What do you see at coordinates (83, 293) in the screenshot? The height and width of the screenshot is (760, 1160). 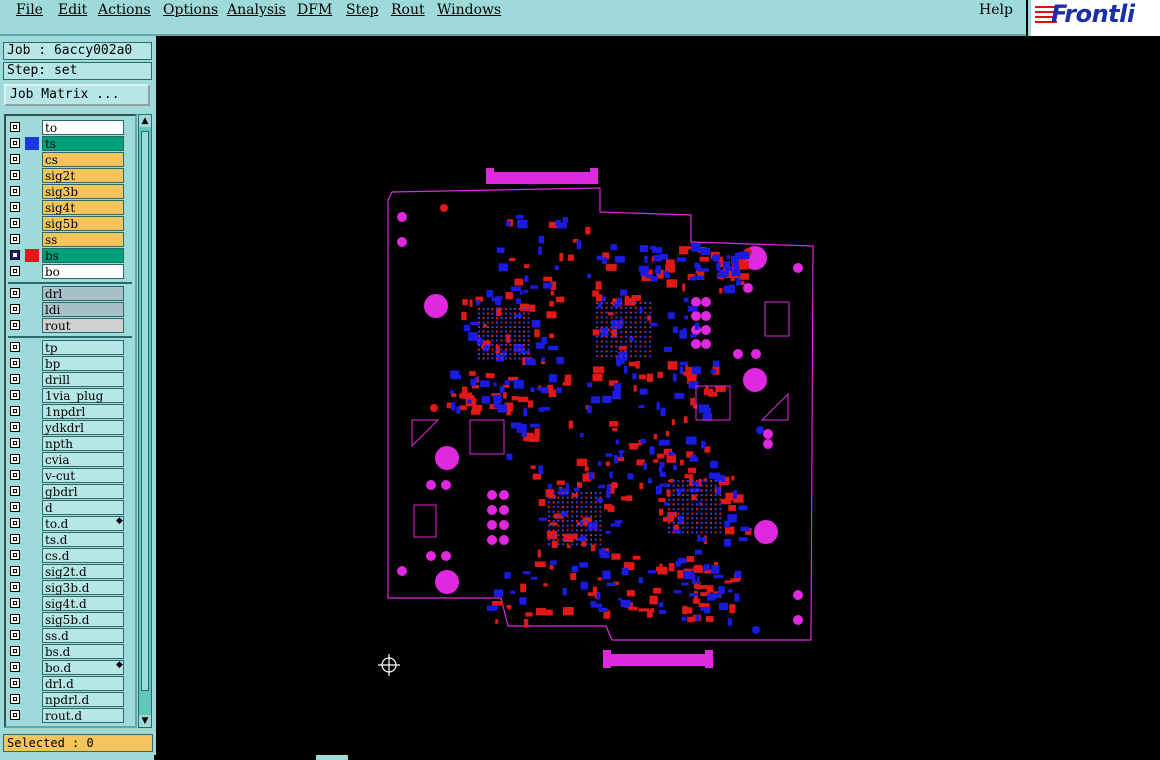 I see `layer-name: drl` at bounding box center [83, 293].